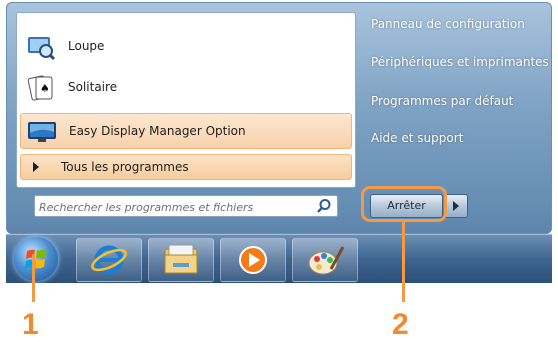  I want to click on taskbar-paint, so click(325, 260).